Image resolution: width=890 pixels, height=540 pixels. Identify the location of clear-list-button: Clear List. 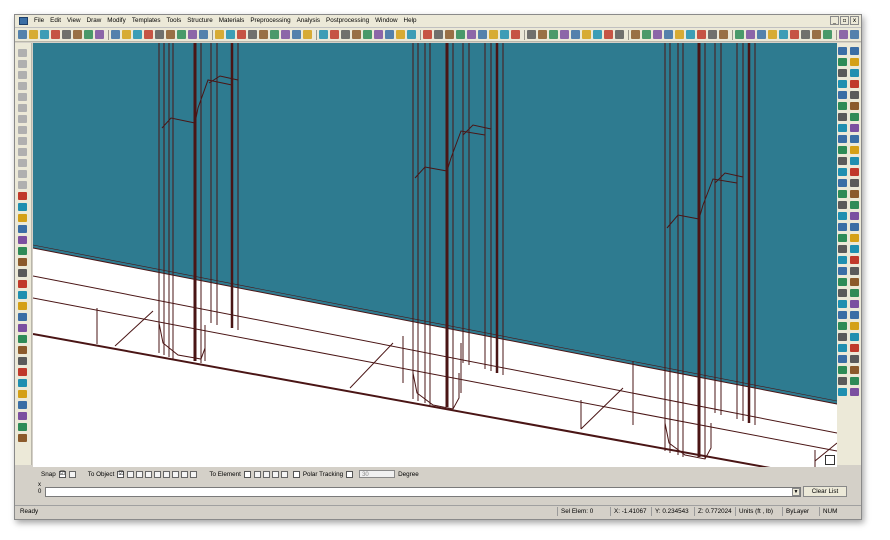
(825, 491).